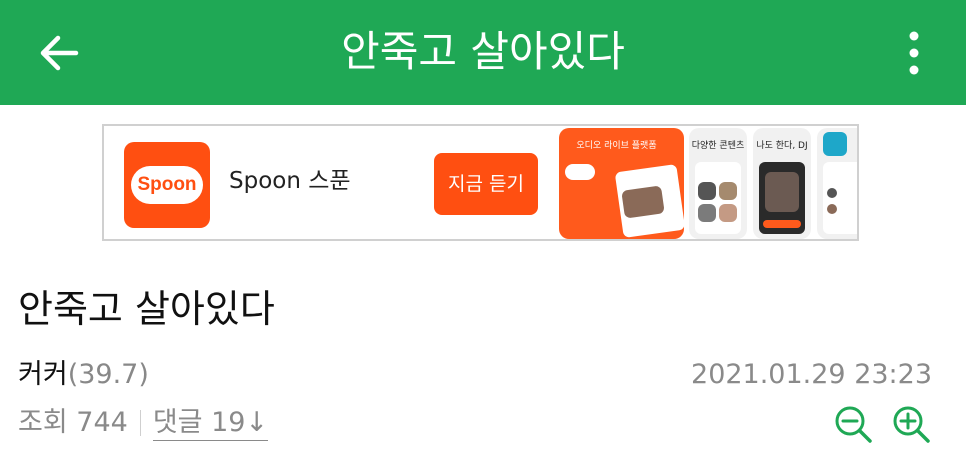 This screenshot has height=471, width=966. What do you see at coordinates (718, 146) in the screenshot?
I see `ad-screenshot-caption: 다양한 콘텐츠` at bounding box center [718, 146].